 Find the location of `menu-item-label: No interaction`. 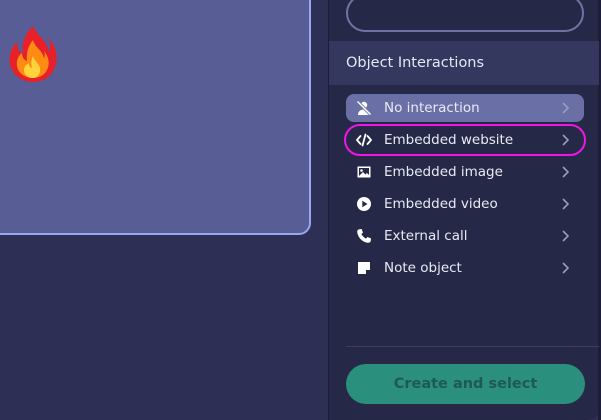

menu-item-label: No interaction is located at coordinates (432, 108).